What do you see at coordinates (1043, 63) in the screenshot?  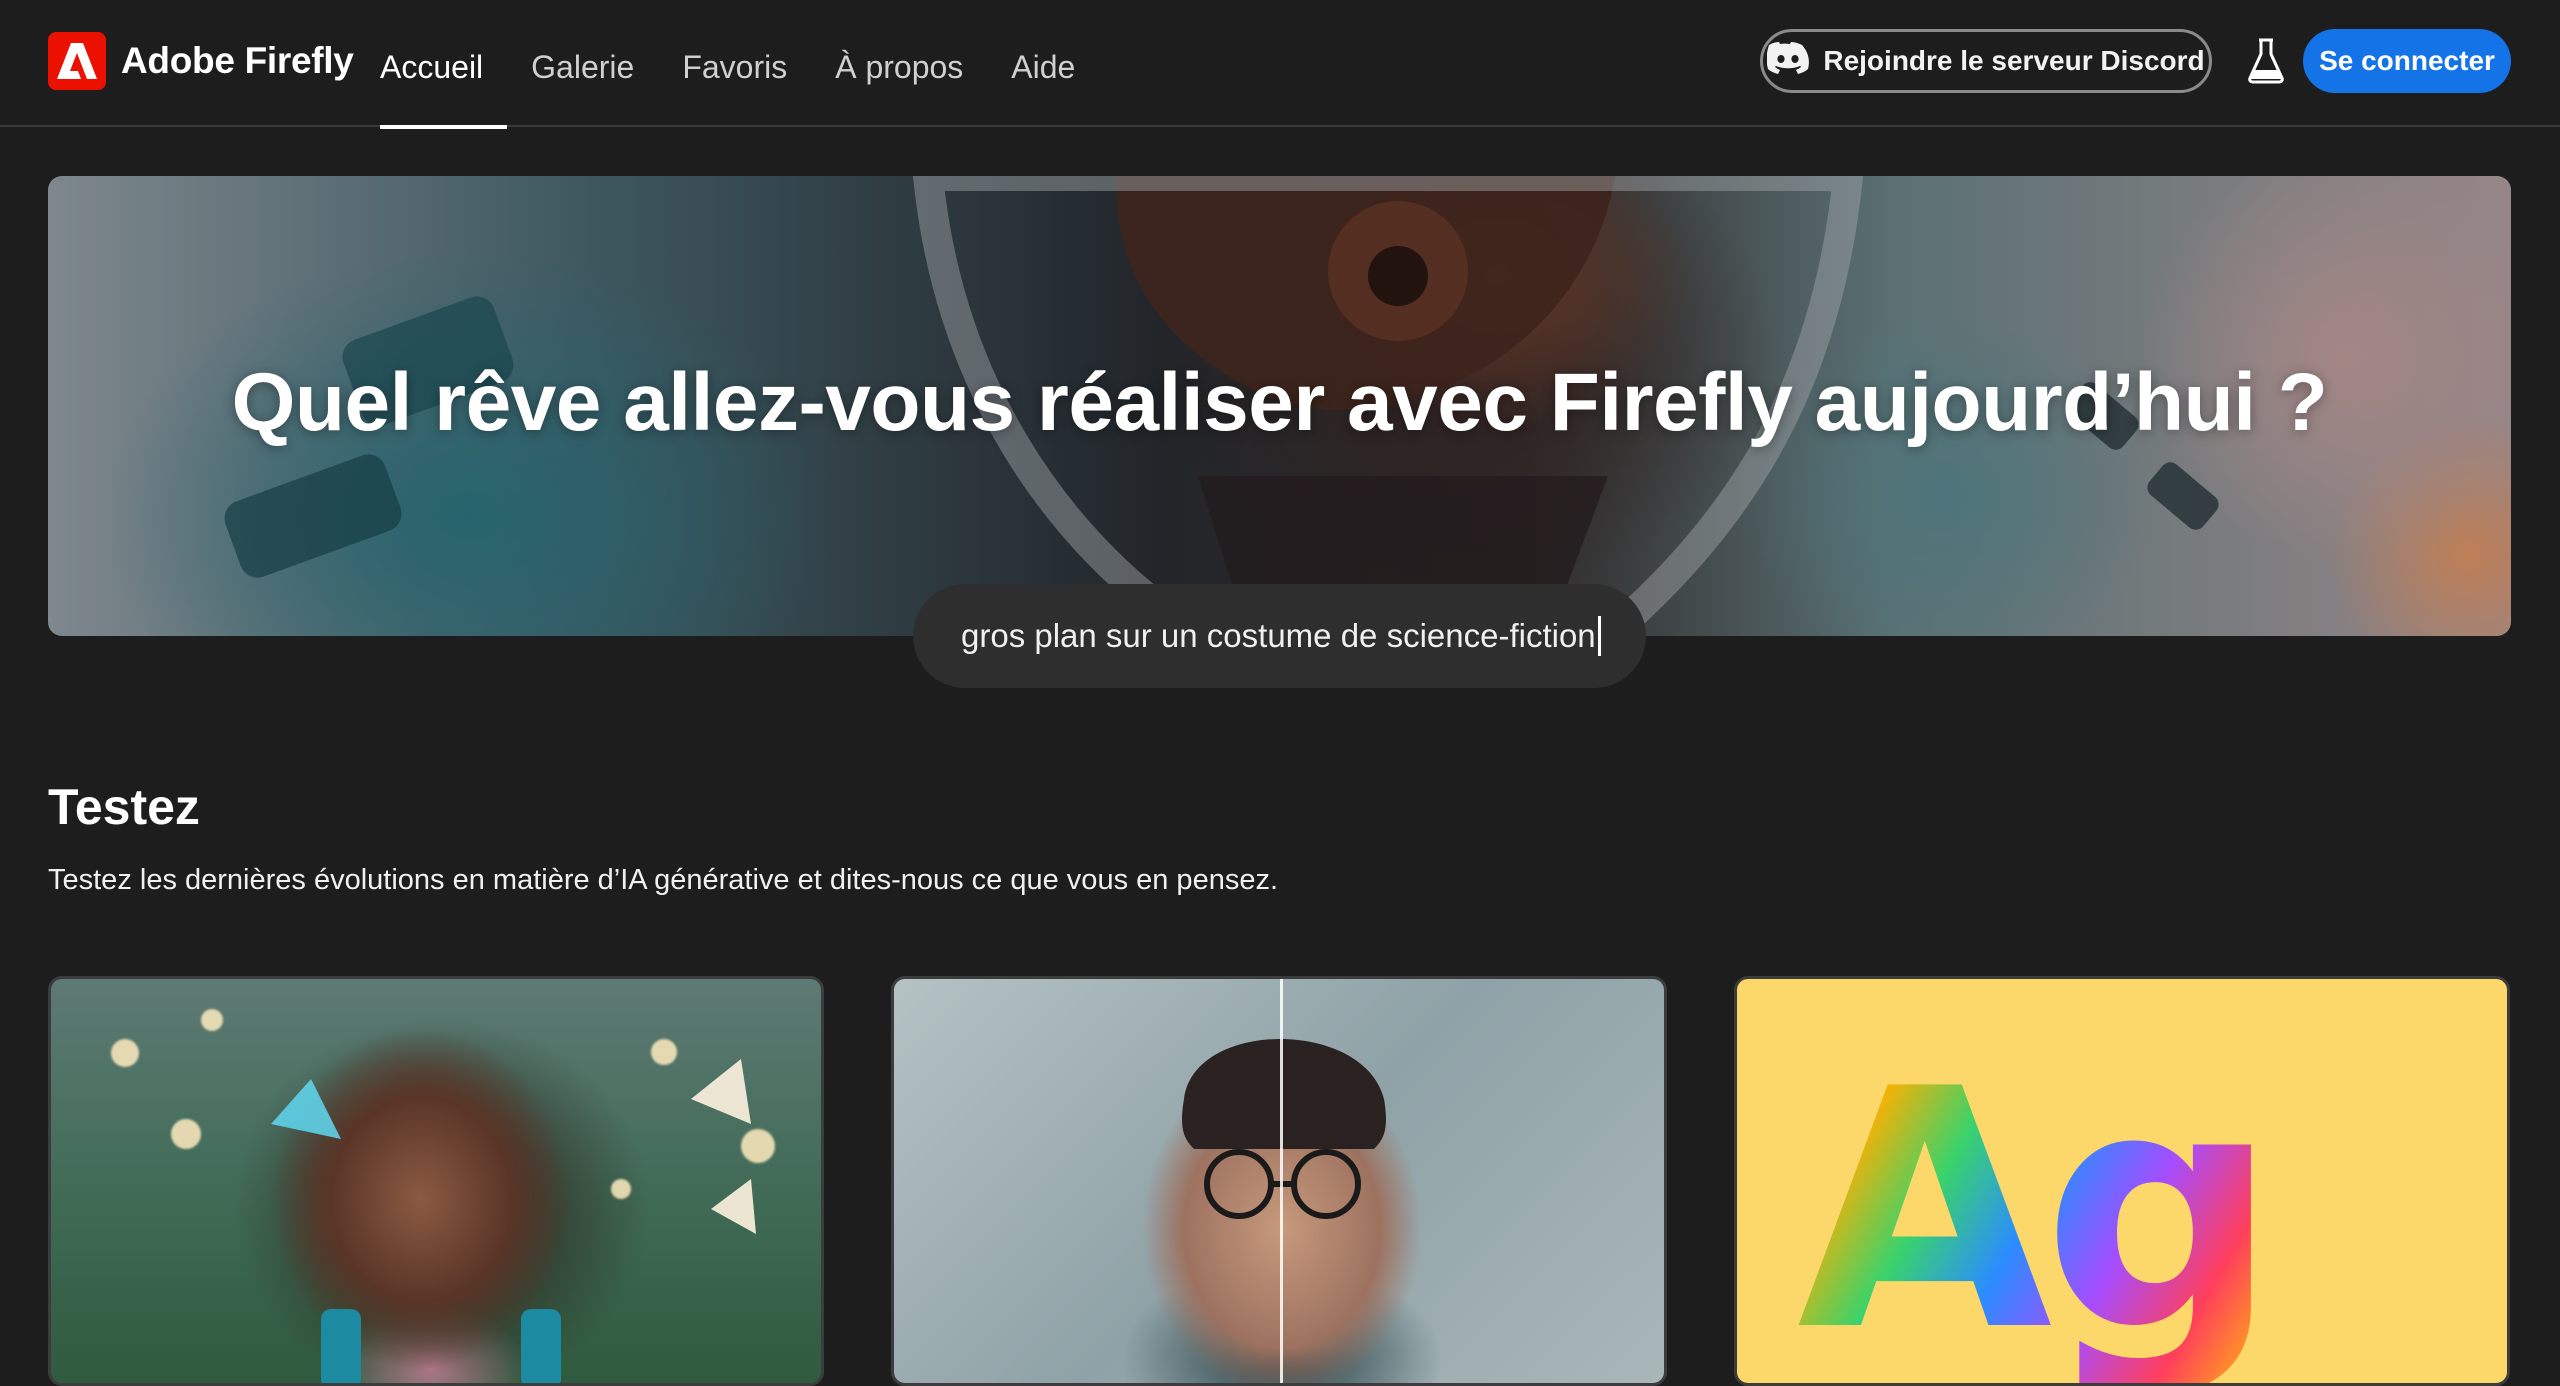 I see `nav-item-aide: Aide` at bounding box center [1043, 63].